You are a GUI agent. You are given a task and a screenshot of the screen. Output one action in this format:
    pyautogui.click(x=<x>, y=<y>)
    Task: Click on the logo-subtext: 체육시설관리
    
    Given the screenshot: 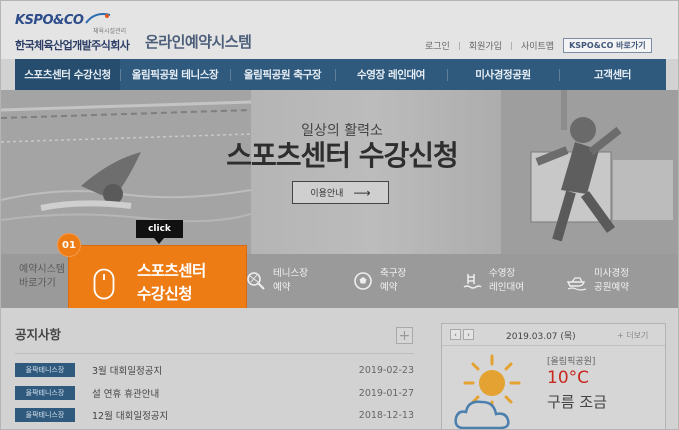 What is the action you would take?
    pyautogui.click(x=110, y=31)
    